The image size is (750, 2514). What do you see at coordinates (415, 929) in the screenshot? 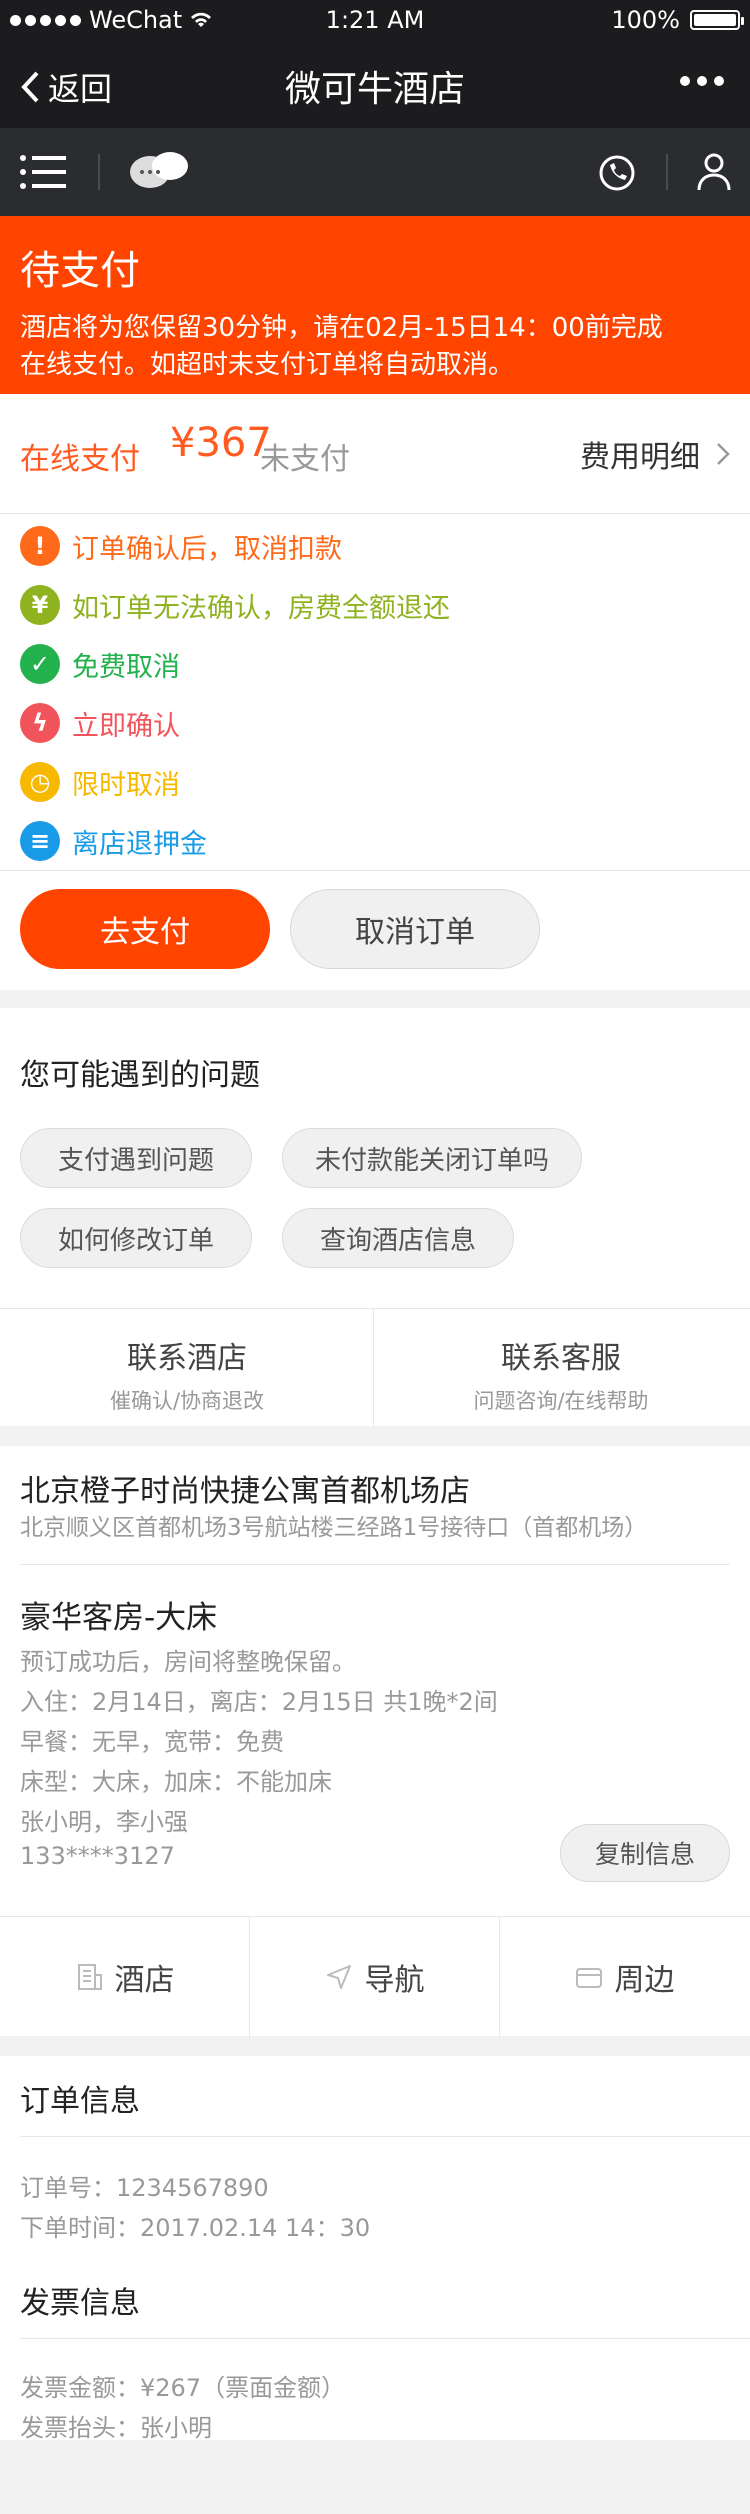
I see `cancel-order-button: 取消订单` at bounding box center [415, 929].